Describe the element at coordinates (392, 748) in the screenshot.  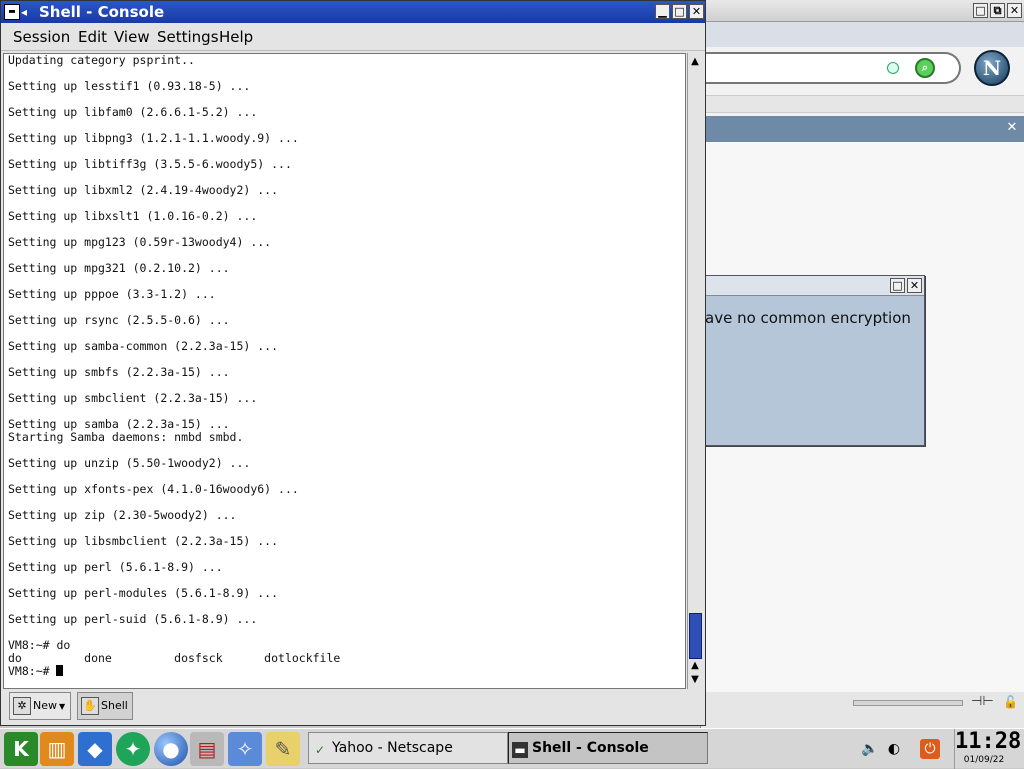
I see `task-label: Yahoo - Netscape` at that location.